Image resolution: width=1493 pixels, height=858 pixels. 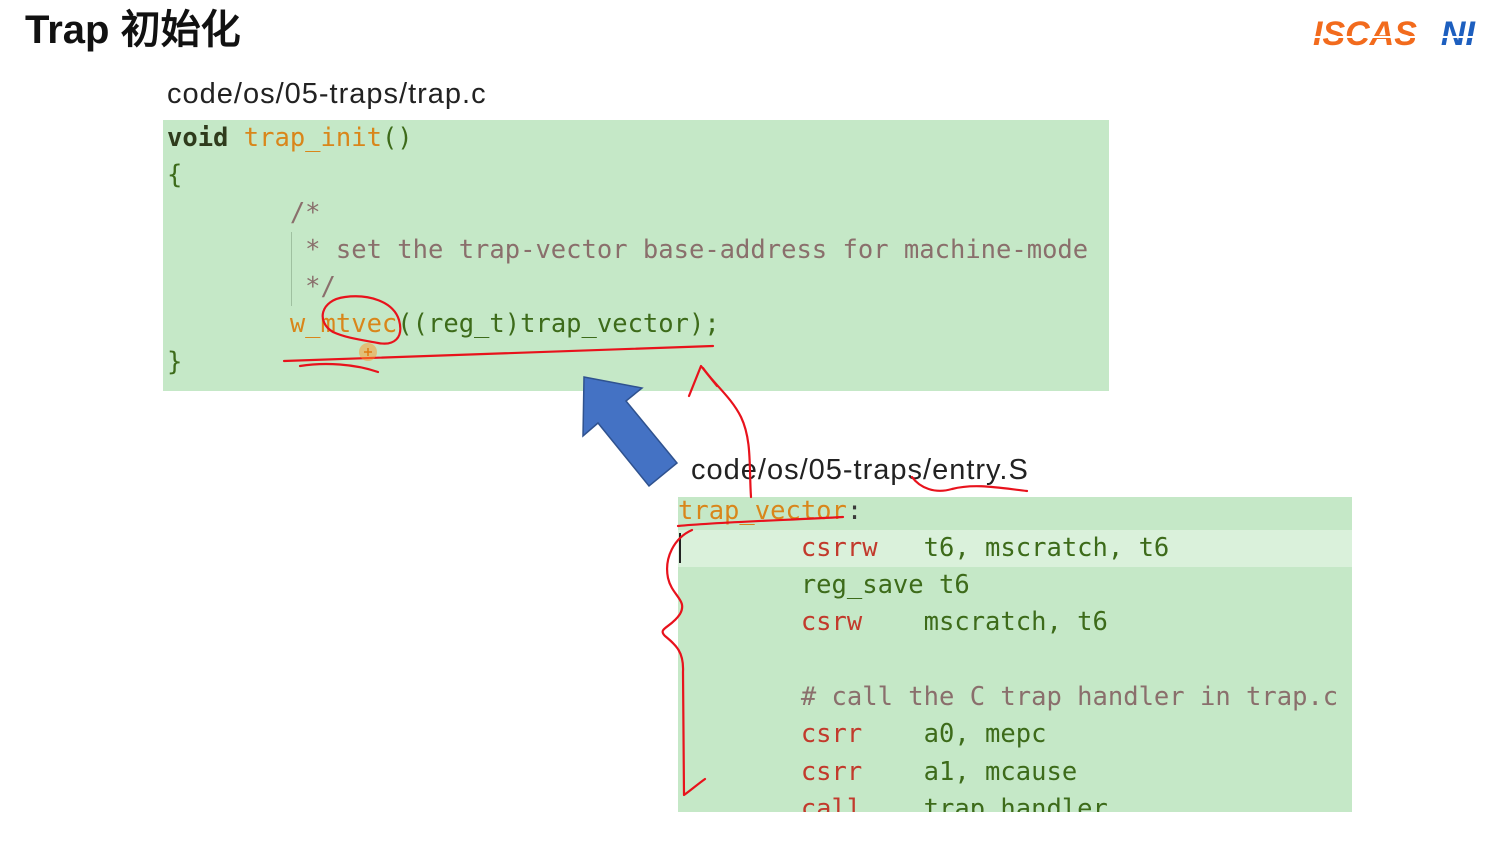 What do you see at coordinates (1365, 34) in the screenshot?
I see `logo-primary-text: ISCAS` at bounding box center [1365, 34].